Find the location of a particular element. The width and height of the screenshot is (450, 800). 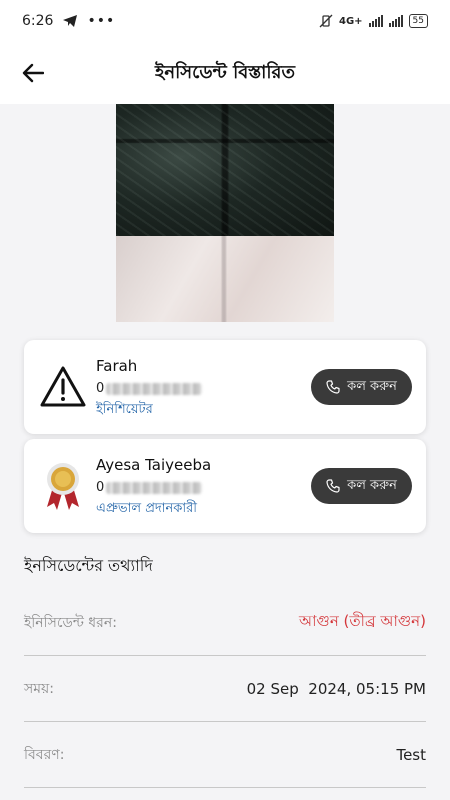

status-time: 6:26 is located at coordinates (38, 21).